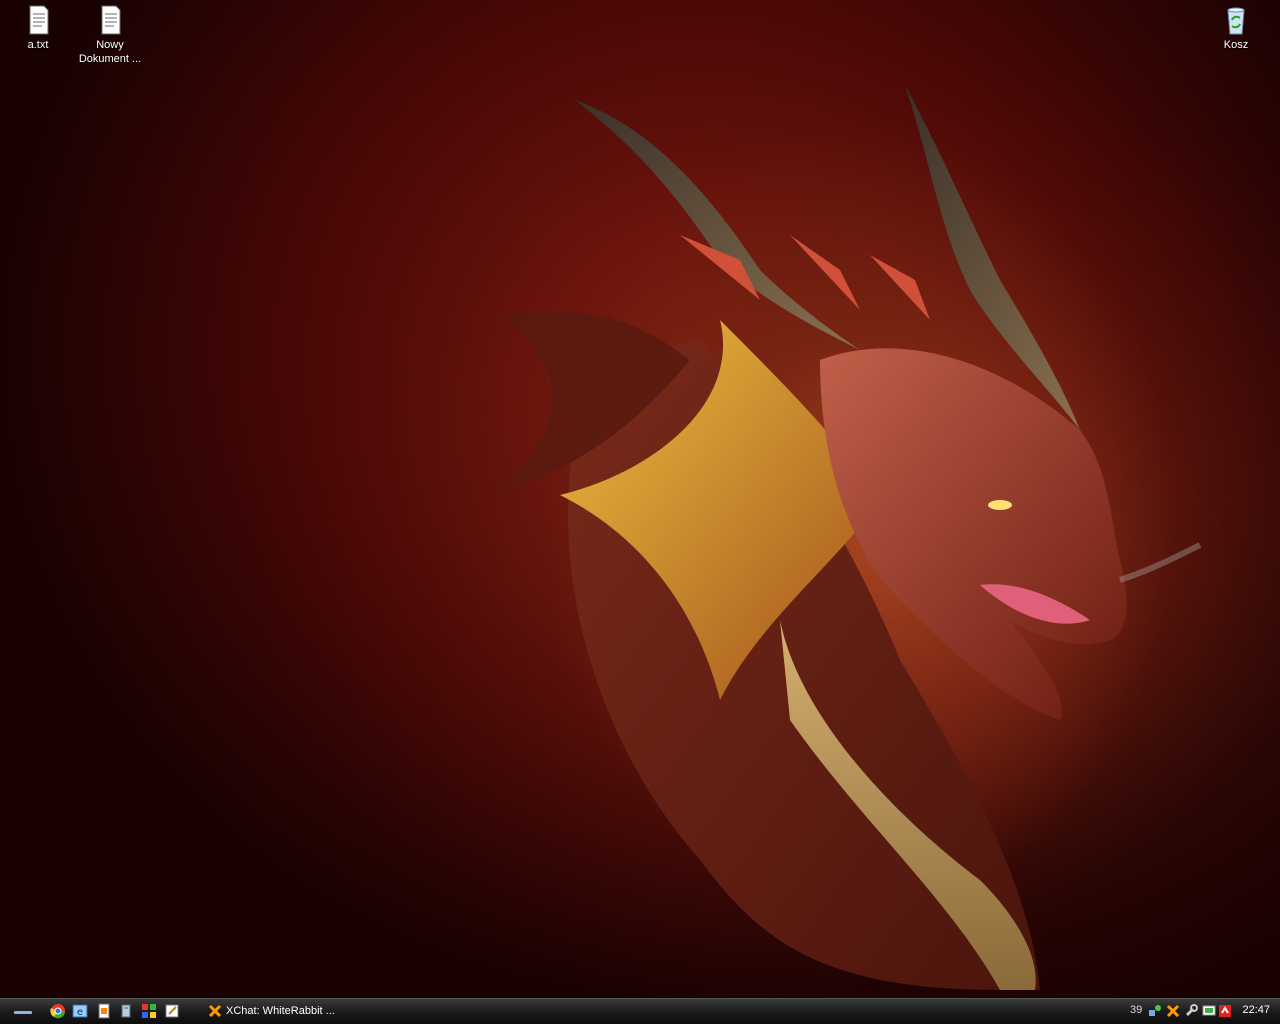  What do you see at coordinates (215, 1011) in the screenshot?
I see `xchat-icon` at bounding box center [215, 1011].